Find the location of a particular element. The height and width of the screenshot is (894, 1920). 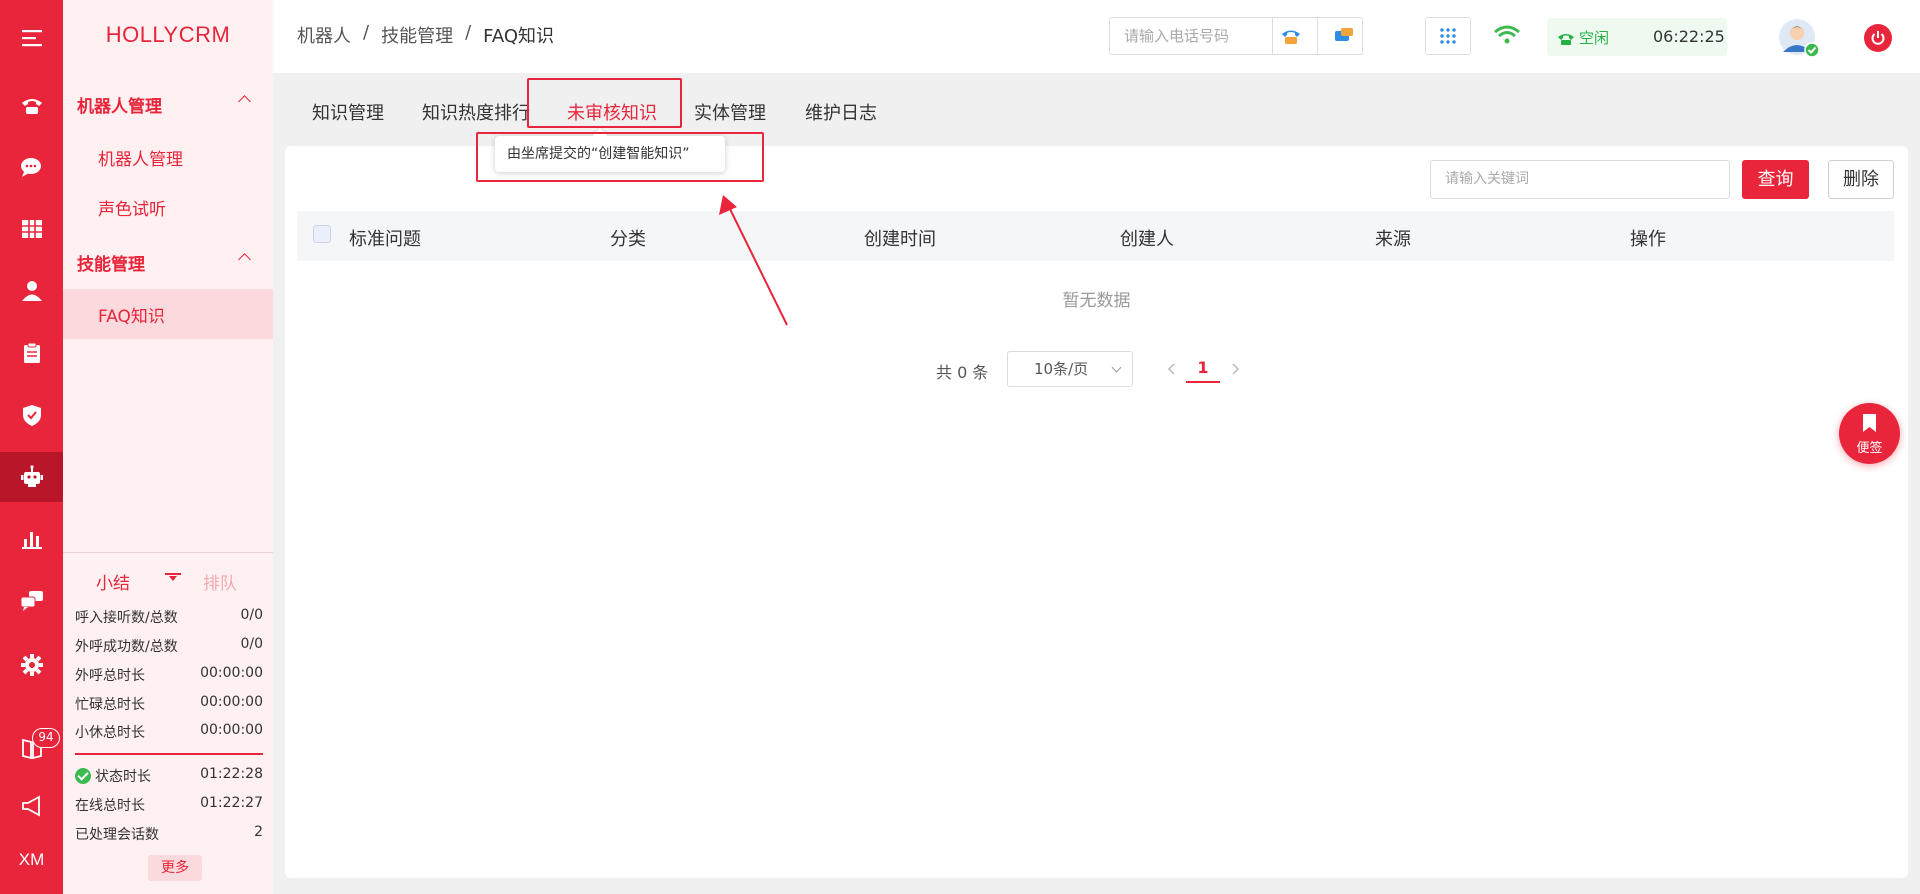

query-button: 查询 is located at coordinates (1775, 179).